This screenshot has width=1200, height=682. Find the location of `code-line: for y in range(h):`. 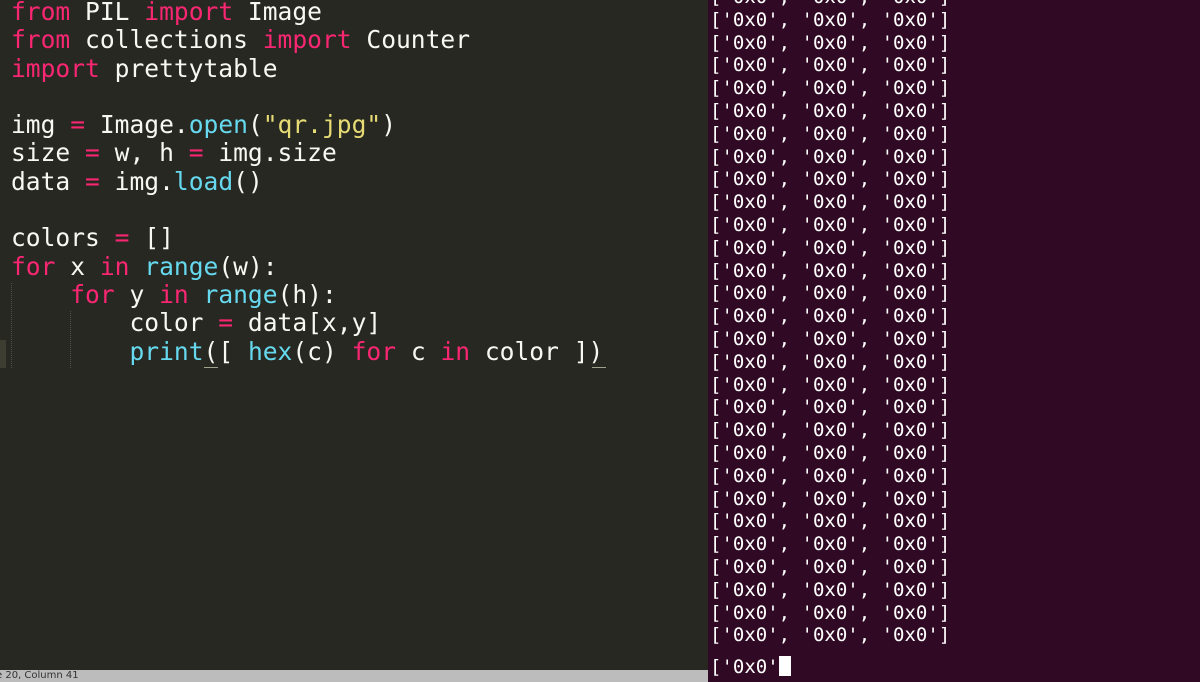

code-line: for y in range(h): is located at coordinates (307, 294).